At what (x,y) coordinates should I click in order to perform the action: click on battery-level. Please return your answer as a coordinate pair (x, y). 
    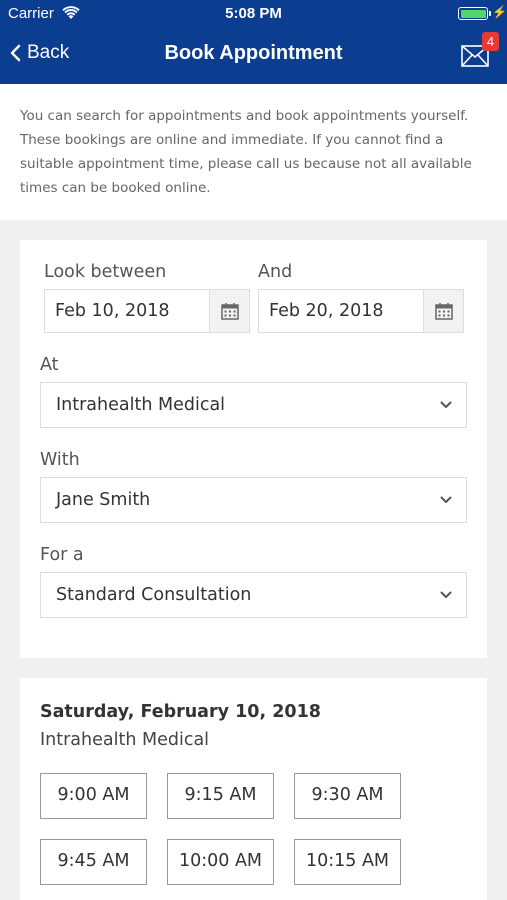
    Looking at the image, I should click on (473, 13).